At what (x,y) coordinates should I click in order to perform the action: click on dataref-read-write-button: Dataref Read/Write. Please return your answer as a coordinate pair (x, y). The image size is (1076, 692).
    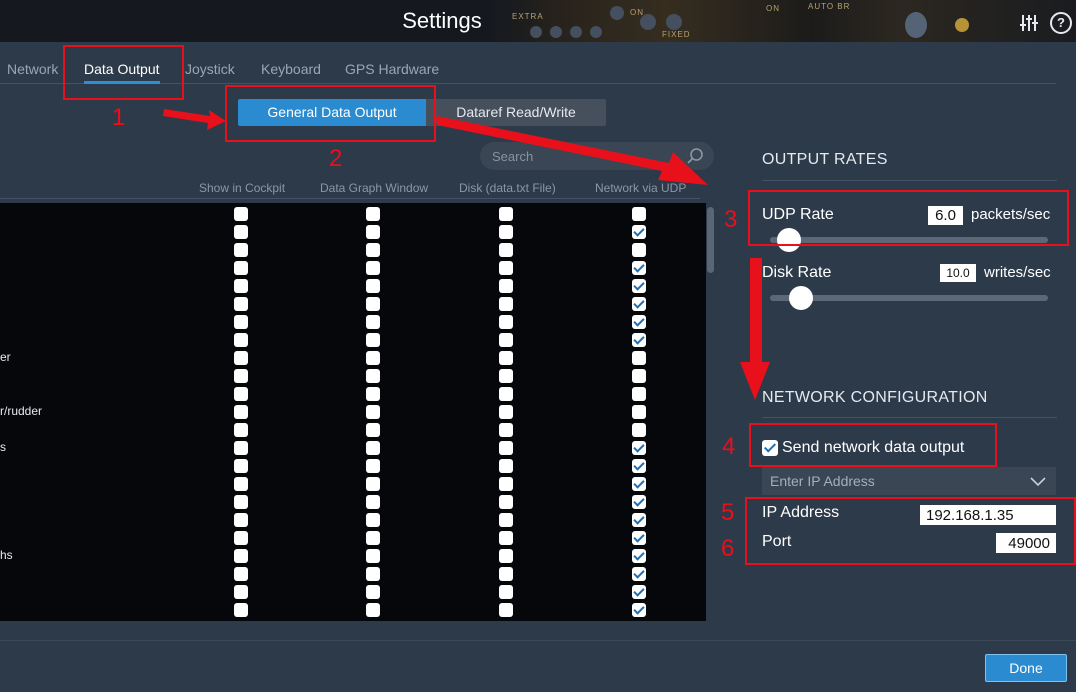
    Looking at the image, I should click on (516, 112).